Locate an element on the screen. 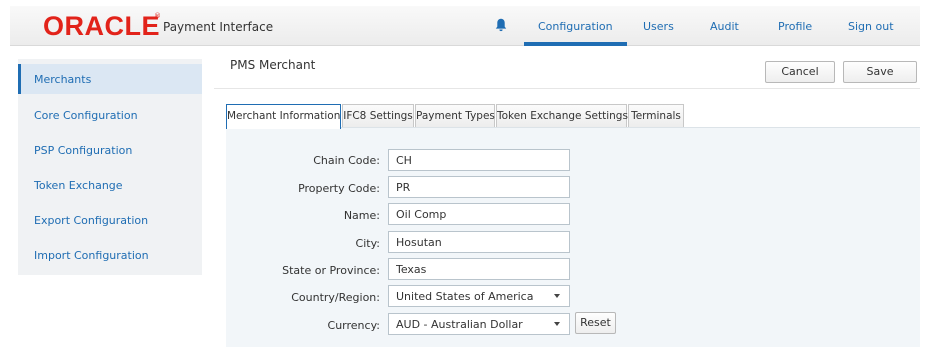 This screenshot has height=347, width=925. bell-icon is located at coordinates (501, 26).